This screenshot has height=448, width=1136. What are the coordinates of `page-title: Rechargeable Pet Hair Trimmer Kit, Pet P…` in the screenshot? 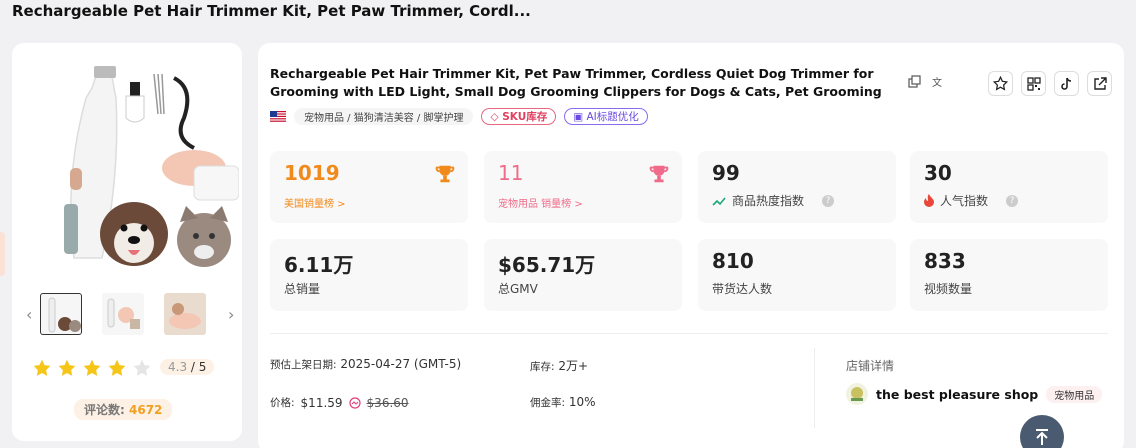 It's located at (271, 11).